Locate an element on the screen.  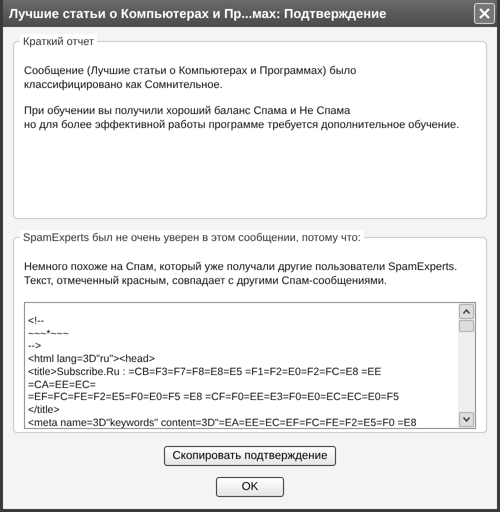
source-line: =EF=FC=FE=F2=E5=F0=E0=F5 =E8 =CF=F0=EE=E3=F0=E0=EC=EC=E0=F5 is located at coordinates (214, 397).